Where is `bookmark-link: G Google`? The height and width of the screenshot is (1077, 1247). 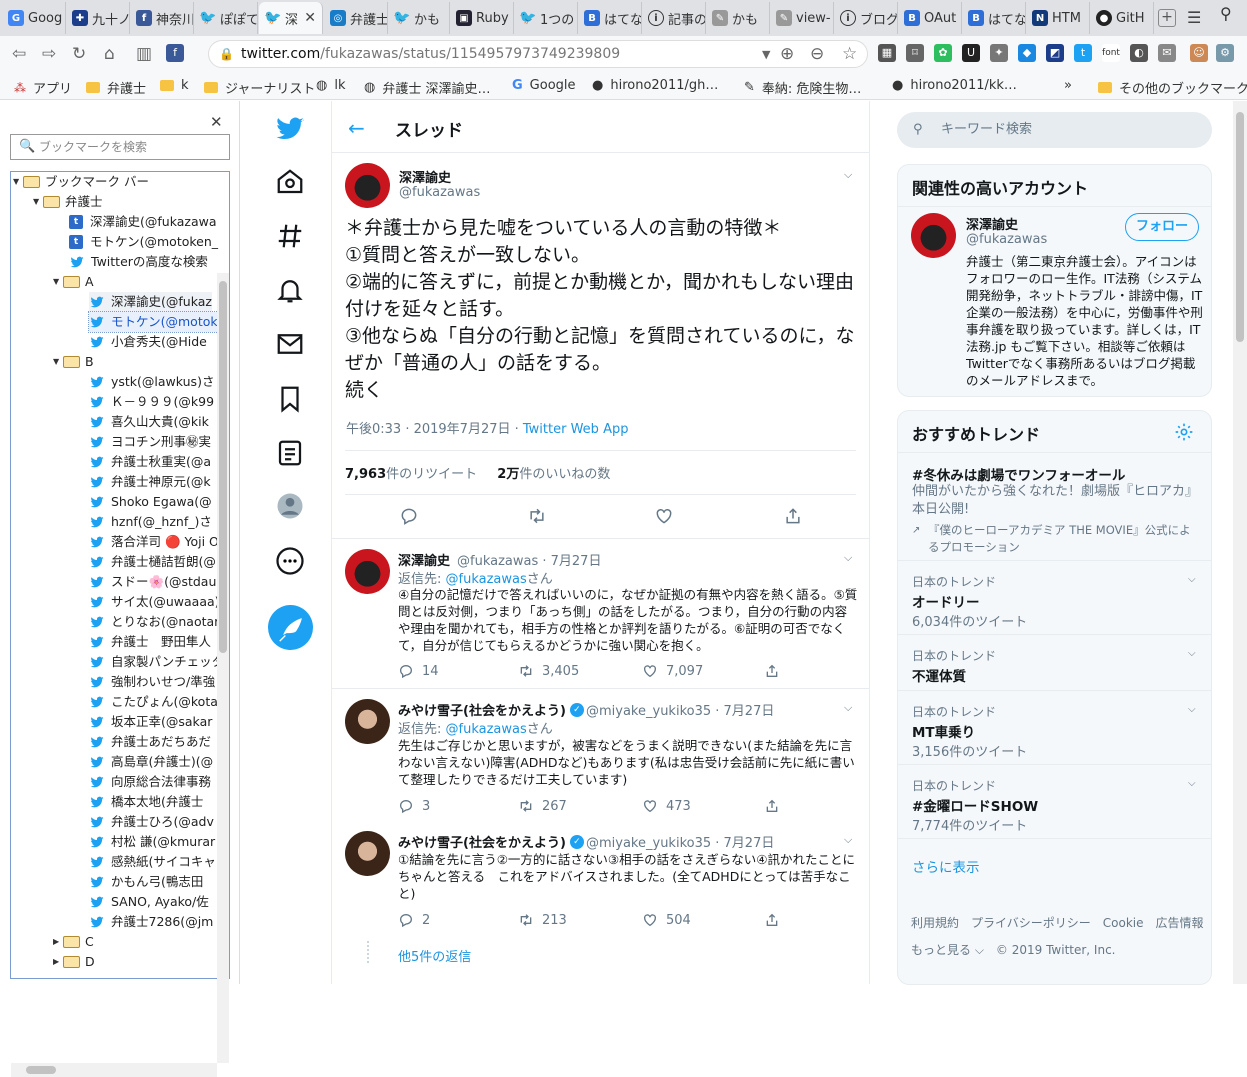
bookmark-link: G Google is located at coordinates (544, 85).